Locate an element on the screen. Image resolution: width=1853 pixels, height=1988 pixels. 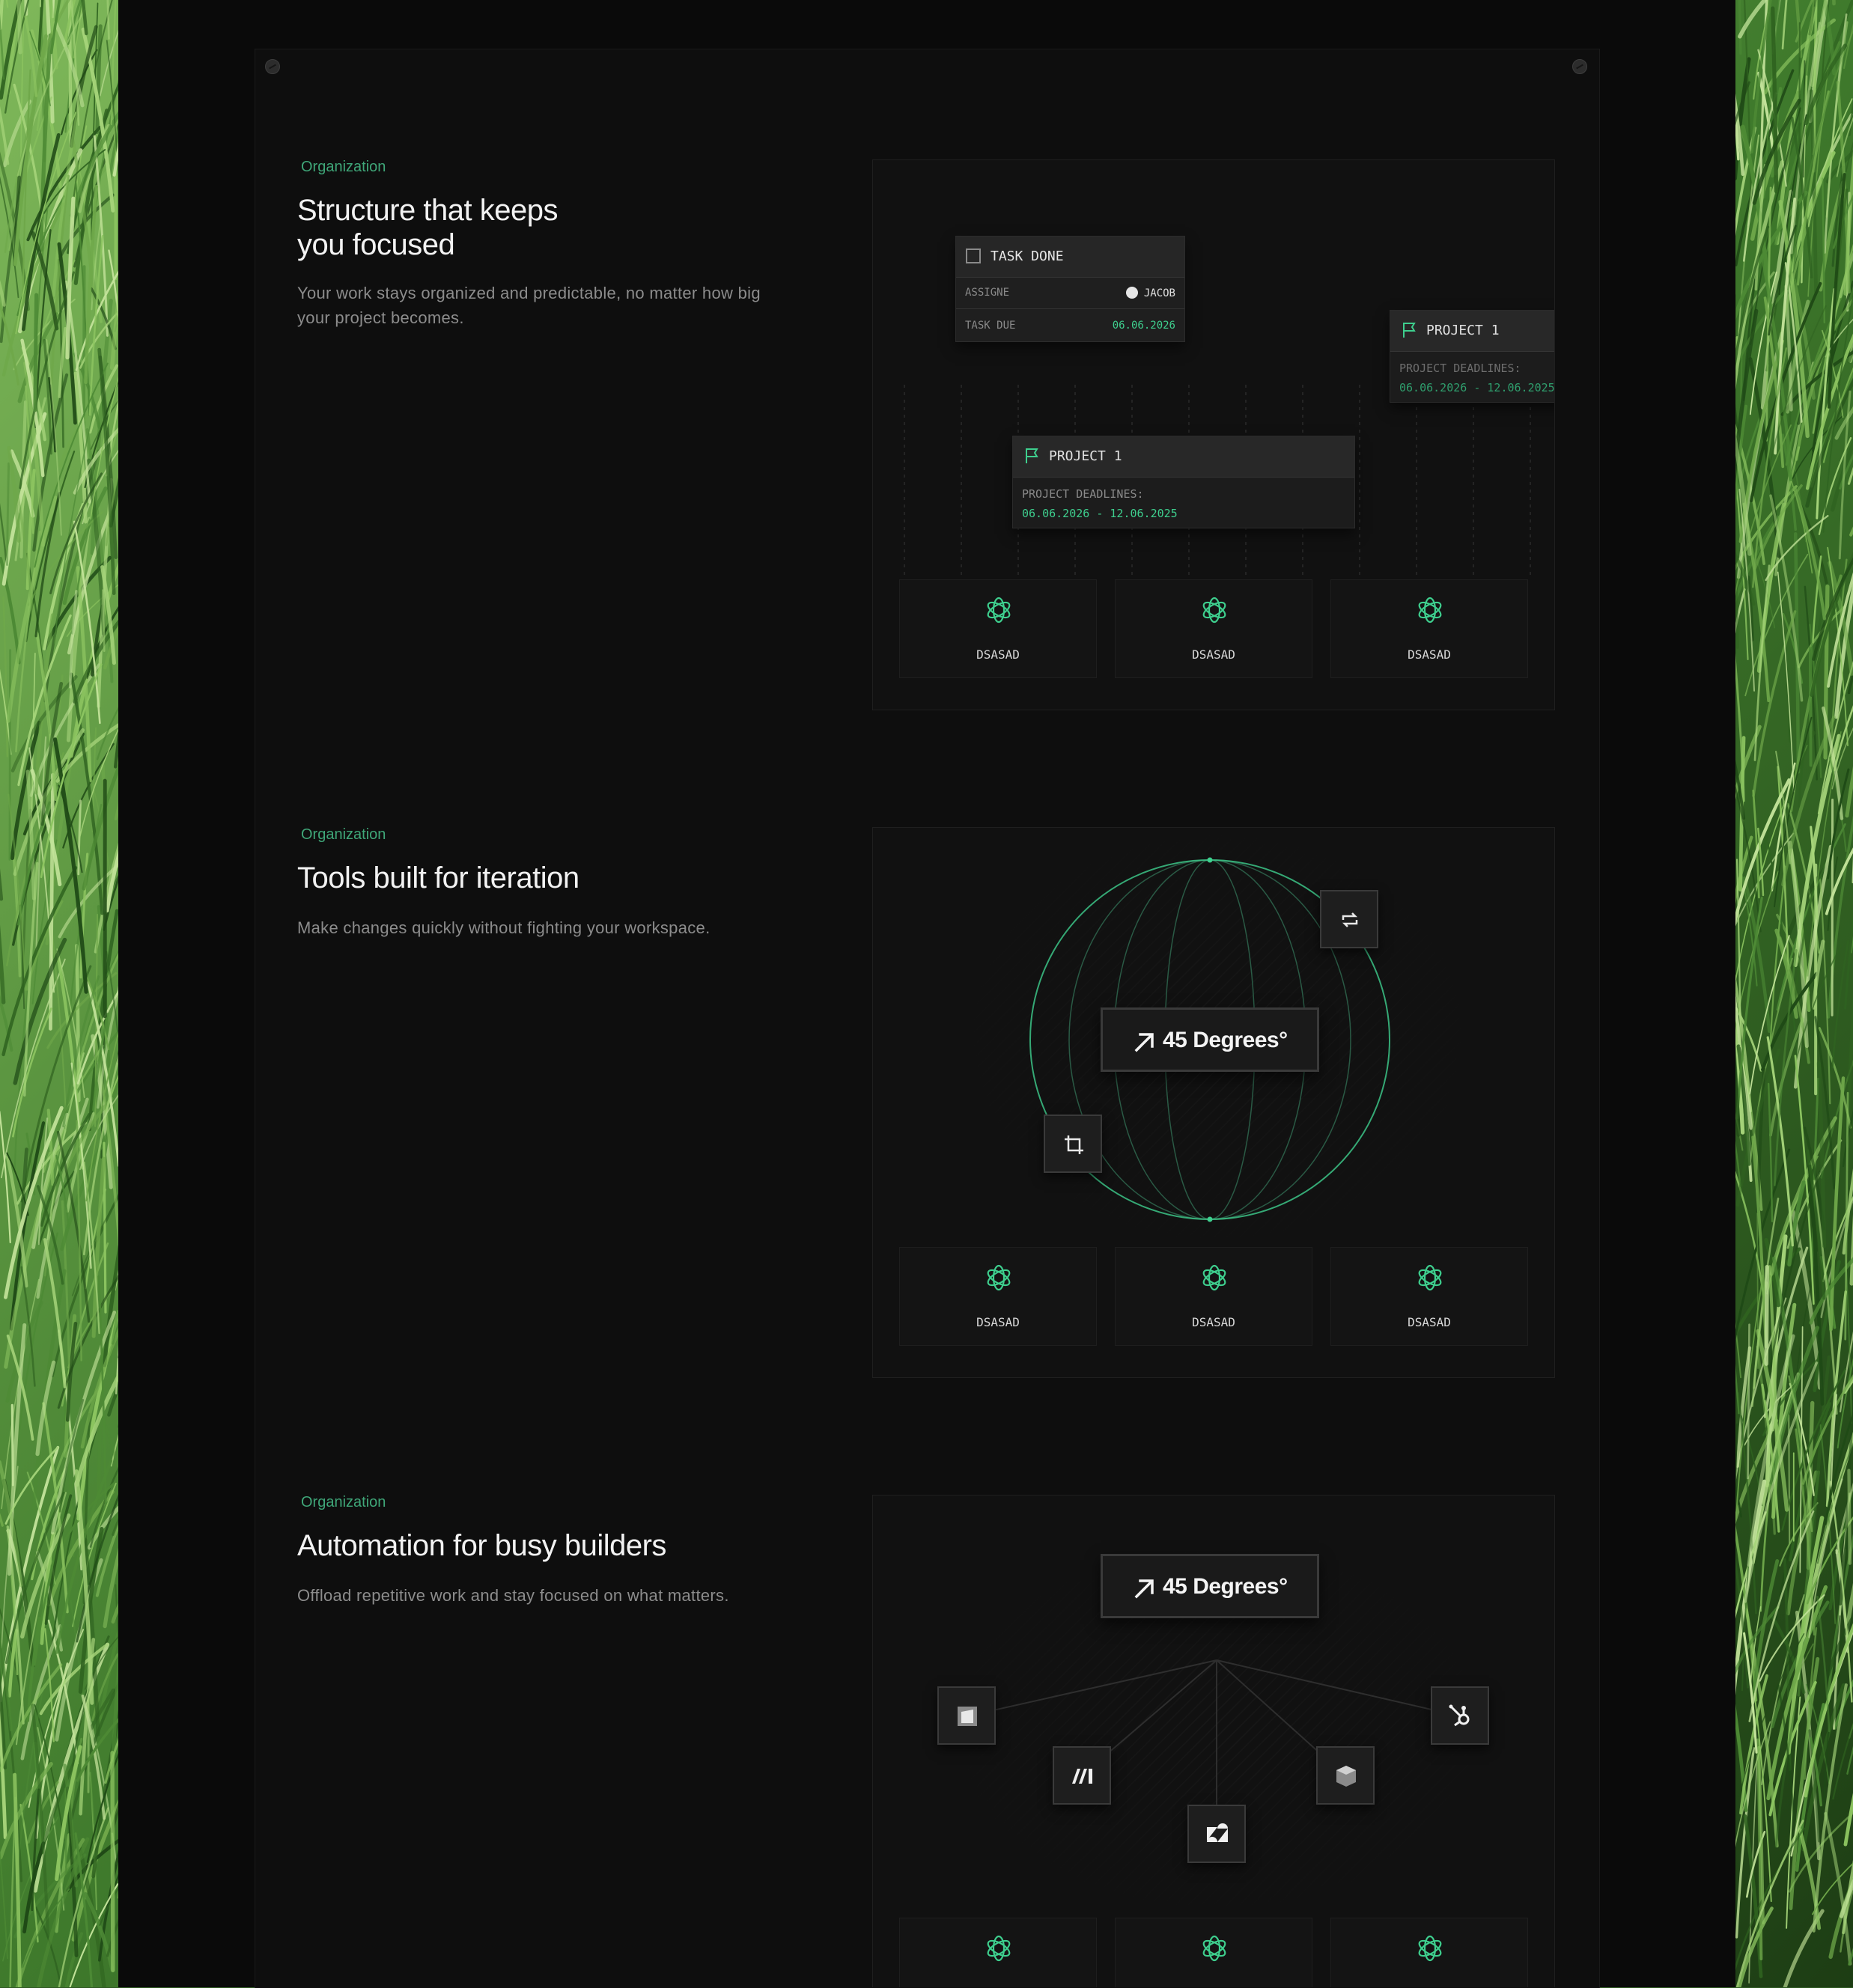
due-value: 06.06.2026 is located at coordinates (1144, 326).